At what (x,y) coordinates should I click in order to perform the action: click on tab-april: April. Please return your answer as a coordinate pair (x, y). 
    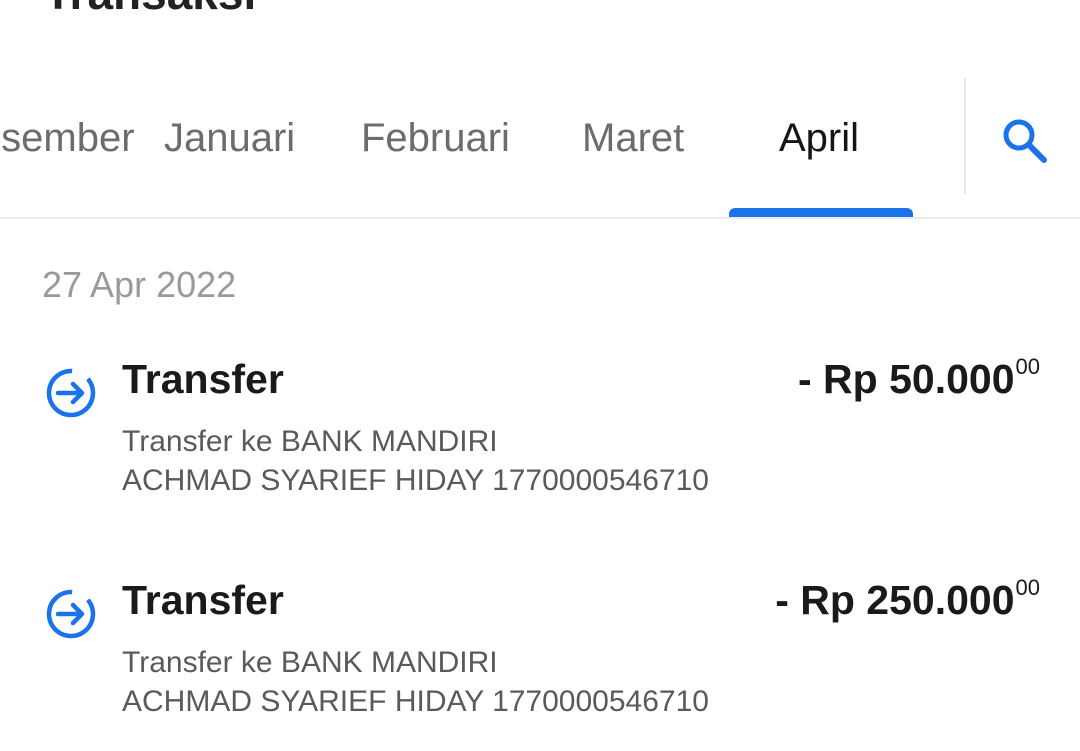
    Looking at the image, I should click on (821, 148).